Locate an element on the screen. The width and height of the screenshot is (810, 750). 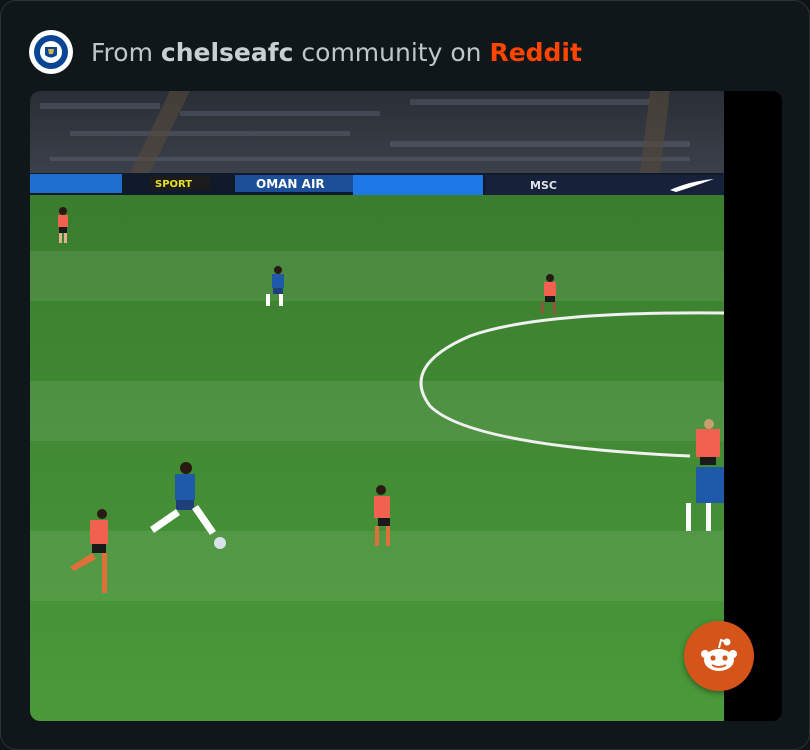
ad-board-oman-air: OMAN AIR is located at coordinates (290, 184).